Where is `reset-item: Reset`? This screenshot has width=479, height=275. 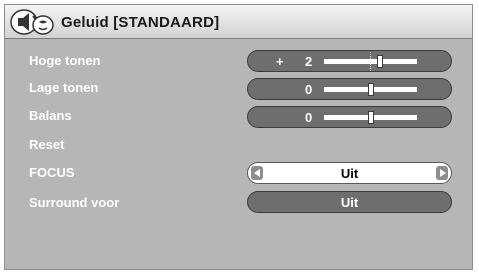 reset-item: Reset is located at coordinates (46, 144).